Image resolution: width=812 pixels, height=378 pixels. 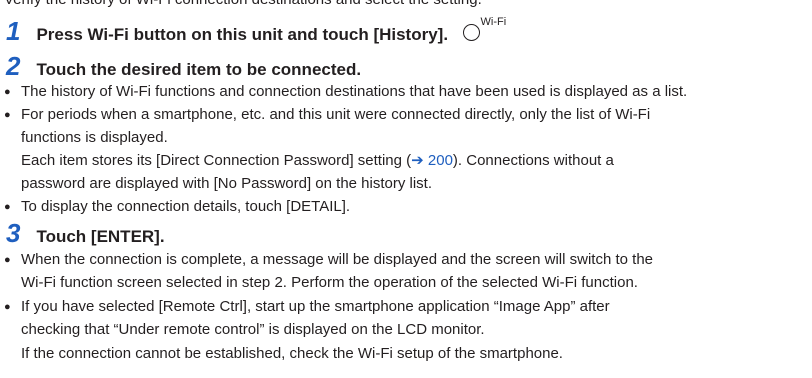 What do you see at coordinates (484, 30) in the screenshot?
I see `wifi-button-icon: Wi-Fi` at bounding box center [484, 30].